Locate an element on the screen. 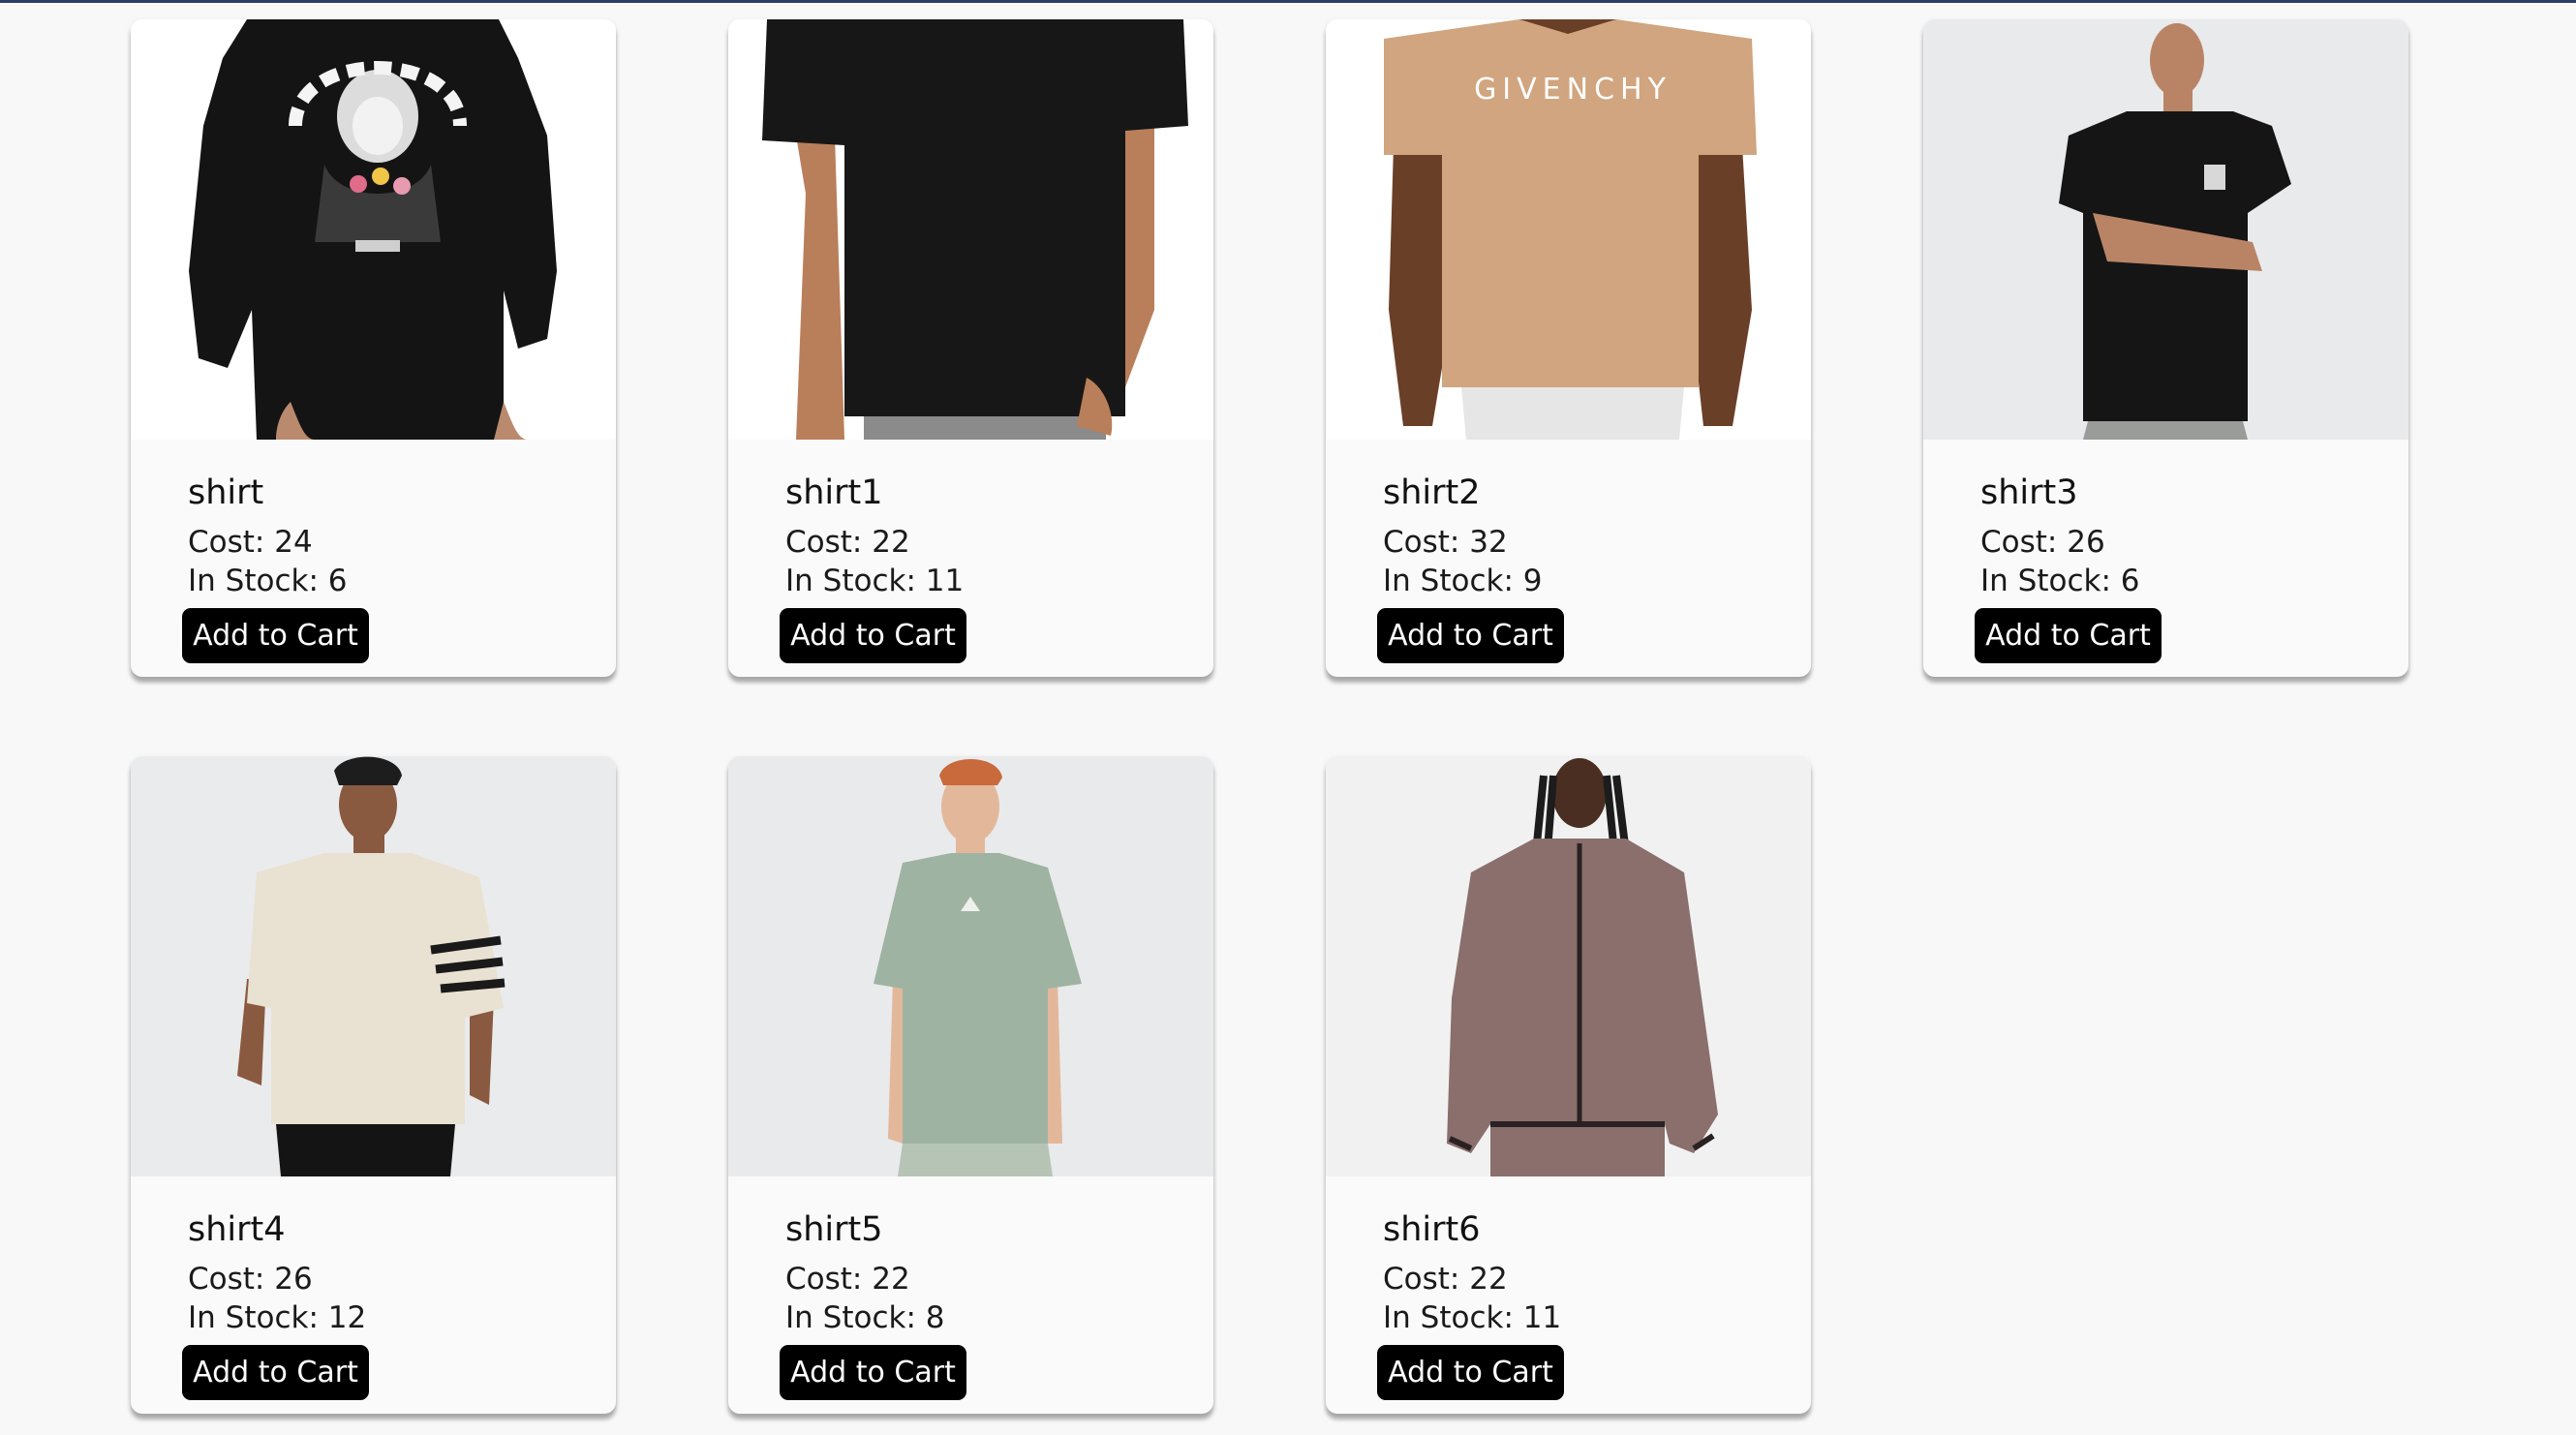 The width and height of the screenshot is (2576, 1435). product-image: GIVENCHY is located at coordinates (1568, 229).